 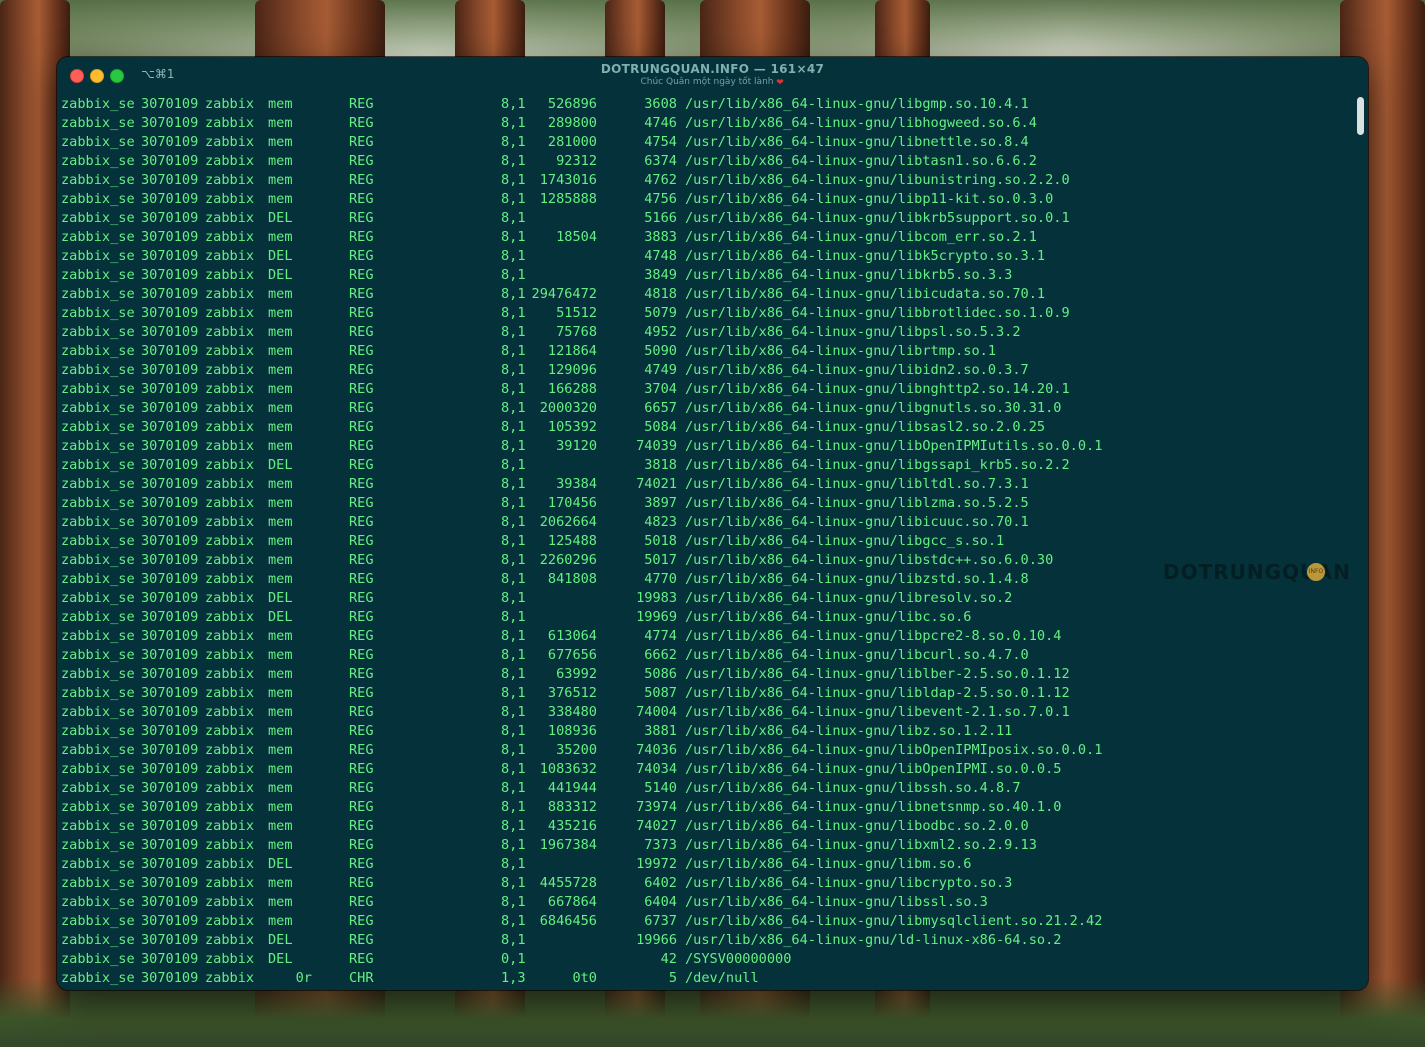 I want to click on col-size: 677656, so click(x=572, y=655).